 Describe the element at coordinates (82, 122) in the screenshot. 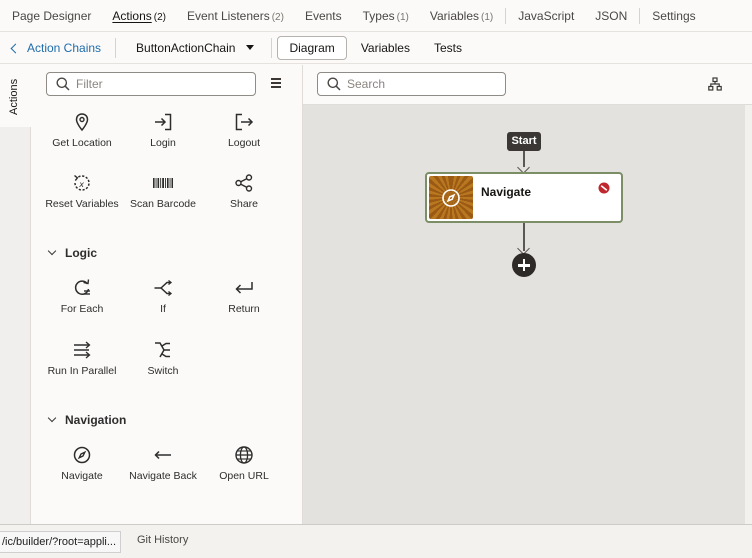

I see `location-pin-icon` at that location.